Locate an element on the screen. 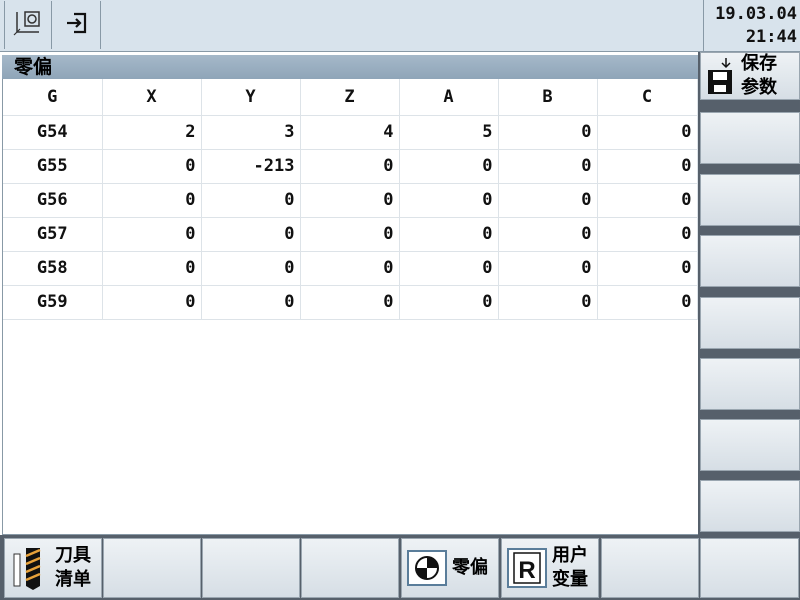  column-header-z: Z is located at coordinates (350, 97).